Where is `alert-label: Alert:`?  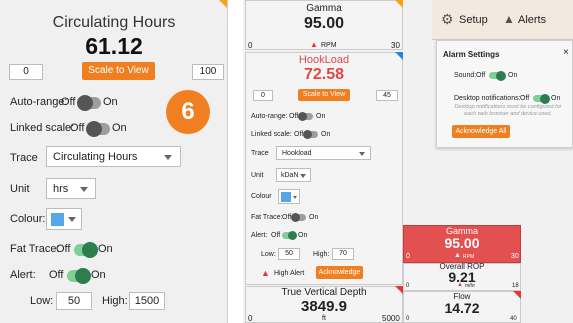 alert-label: Alert: is located at coordinates (23, 275).